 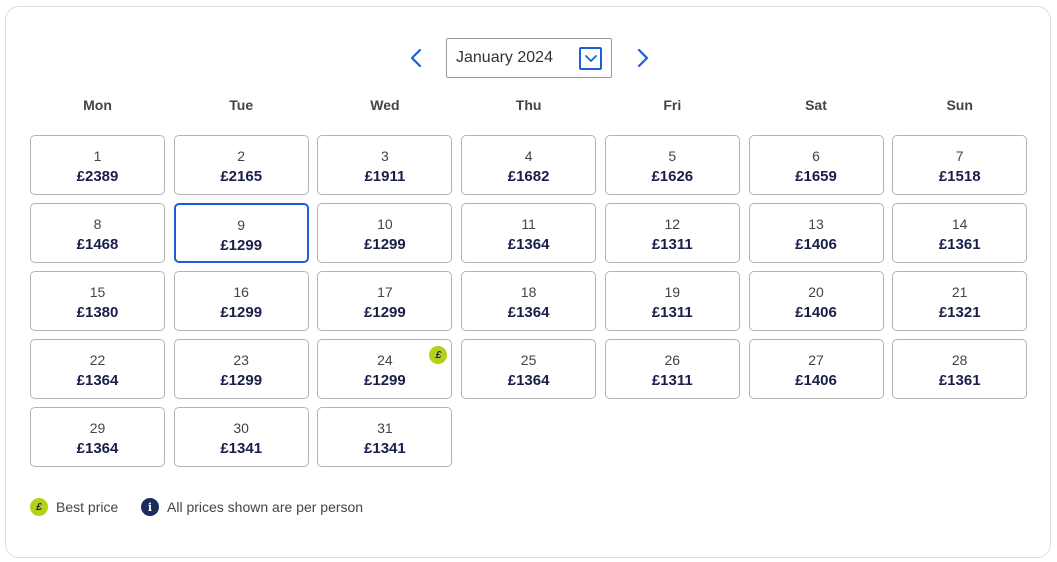 What do you see at coordinates (385, 176) in the screenshot?
I see `day-price: £1911` at bounding box center [385, 176].